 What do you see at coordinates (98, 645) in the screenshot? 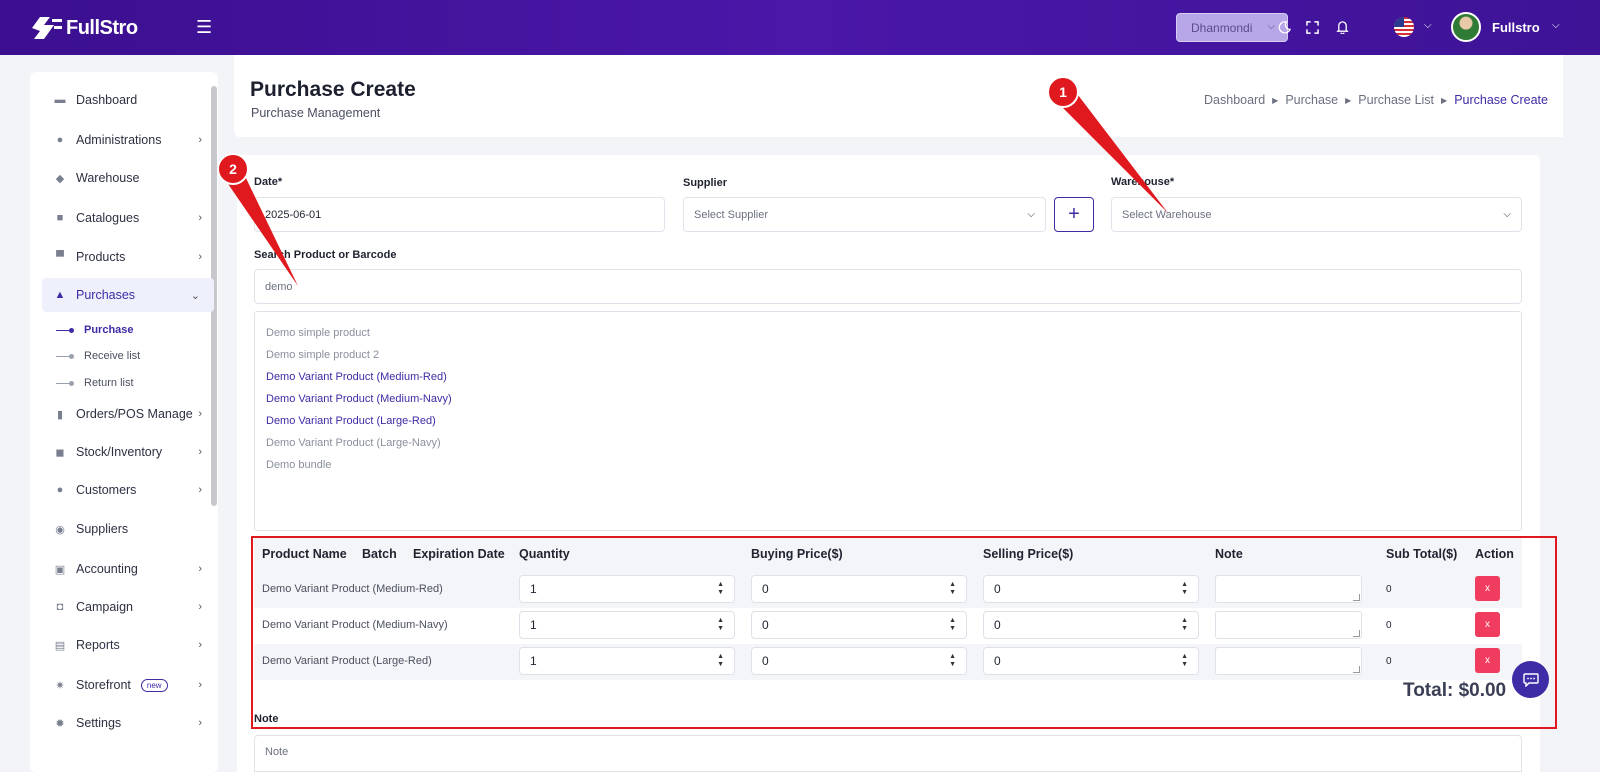
I see `sidebar-item-label: Reports` at bounding box center [98, 645].